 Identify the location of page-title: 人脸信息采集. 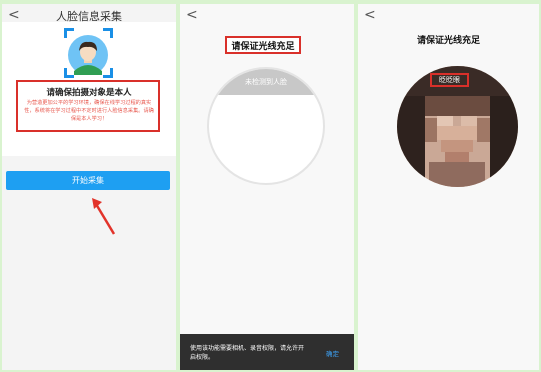
(89, 16).